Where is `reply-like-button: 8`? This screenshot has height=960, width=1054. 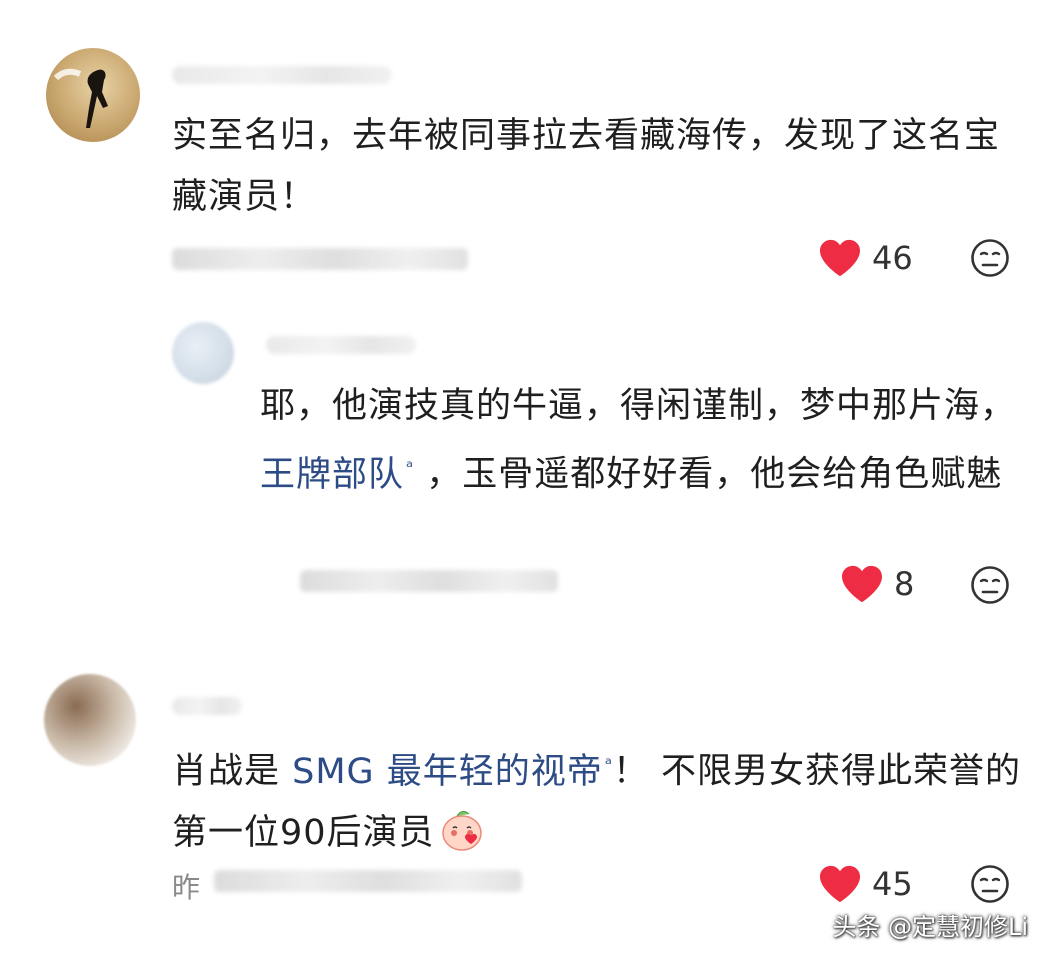 reply-like-button: 8 is located at coordinates (877, 584).